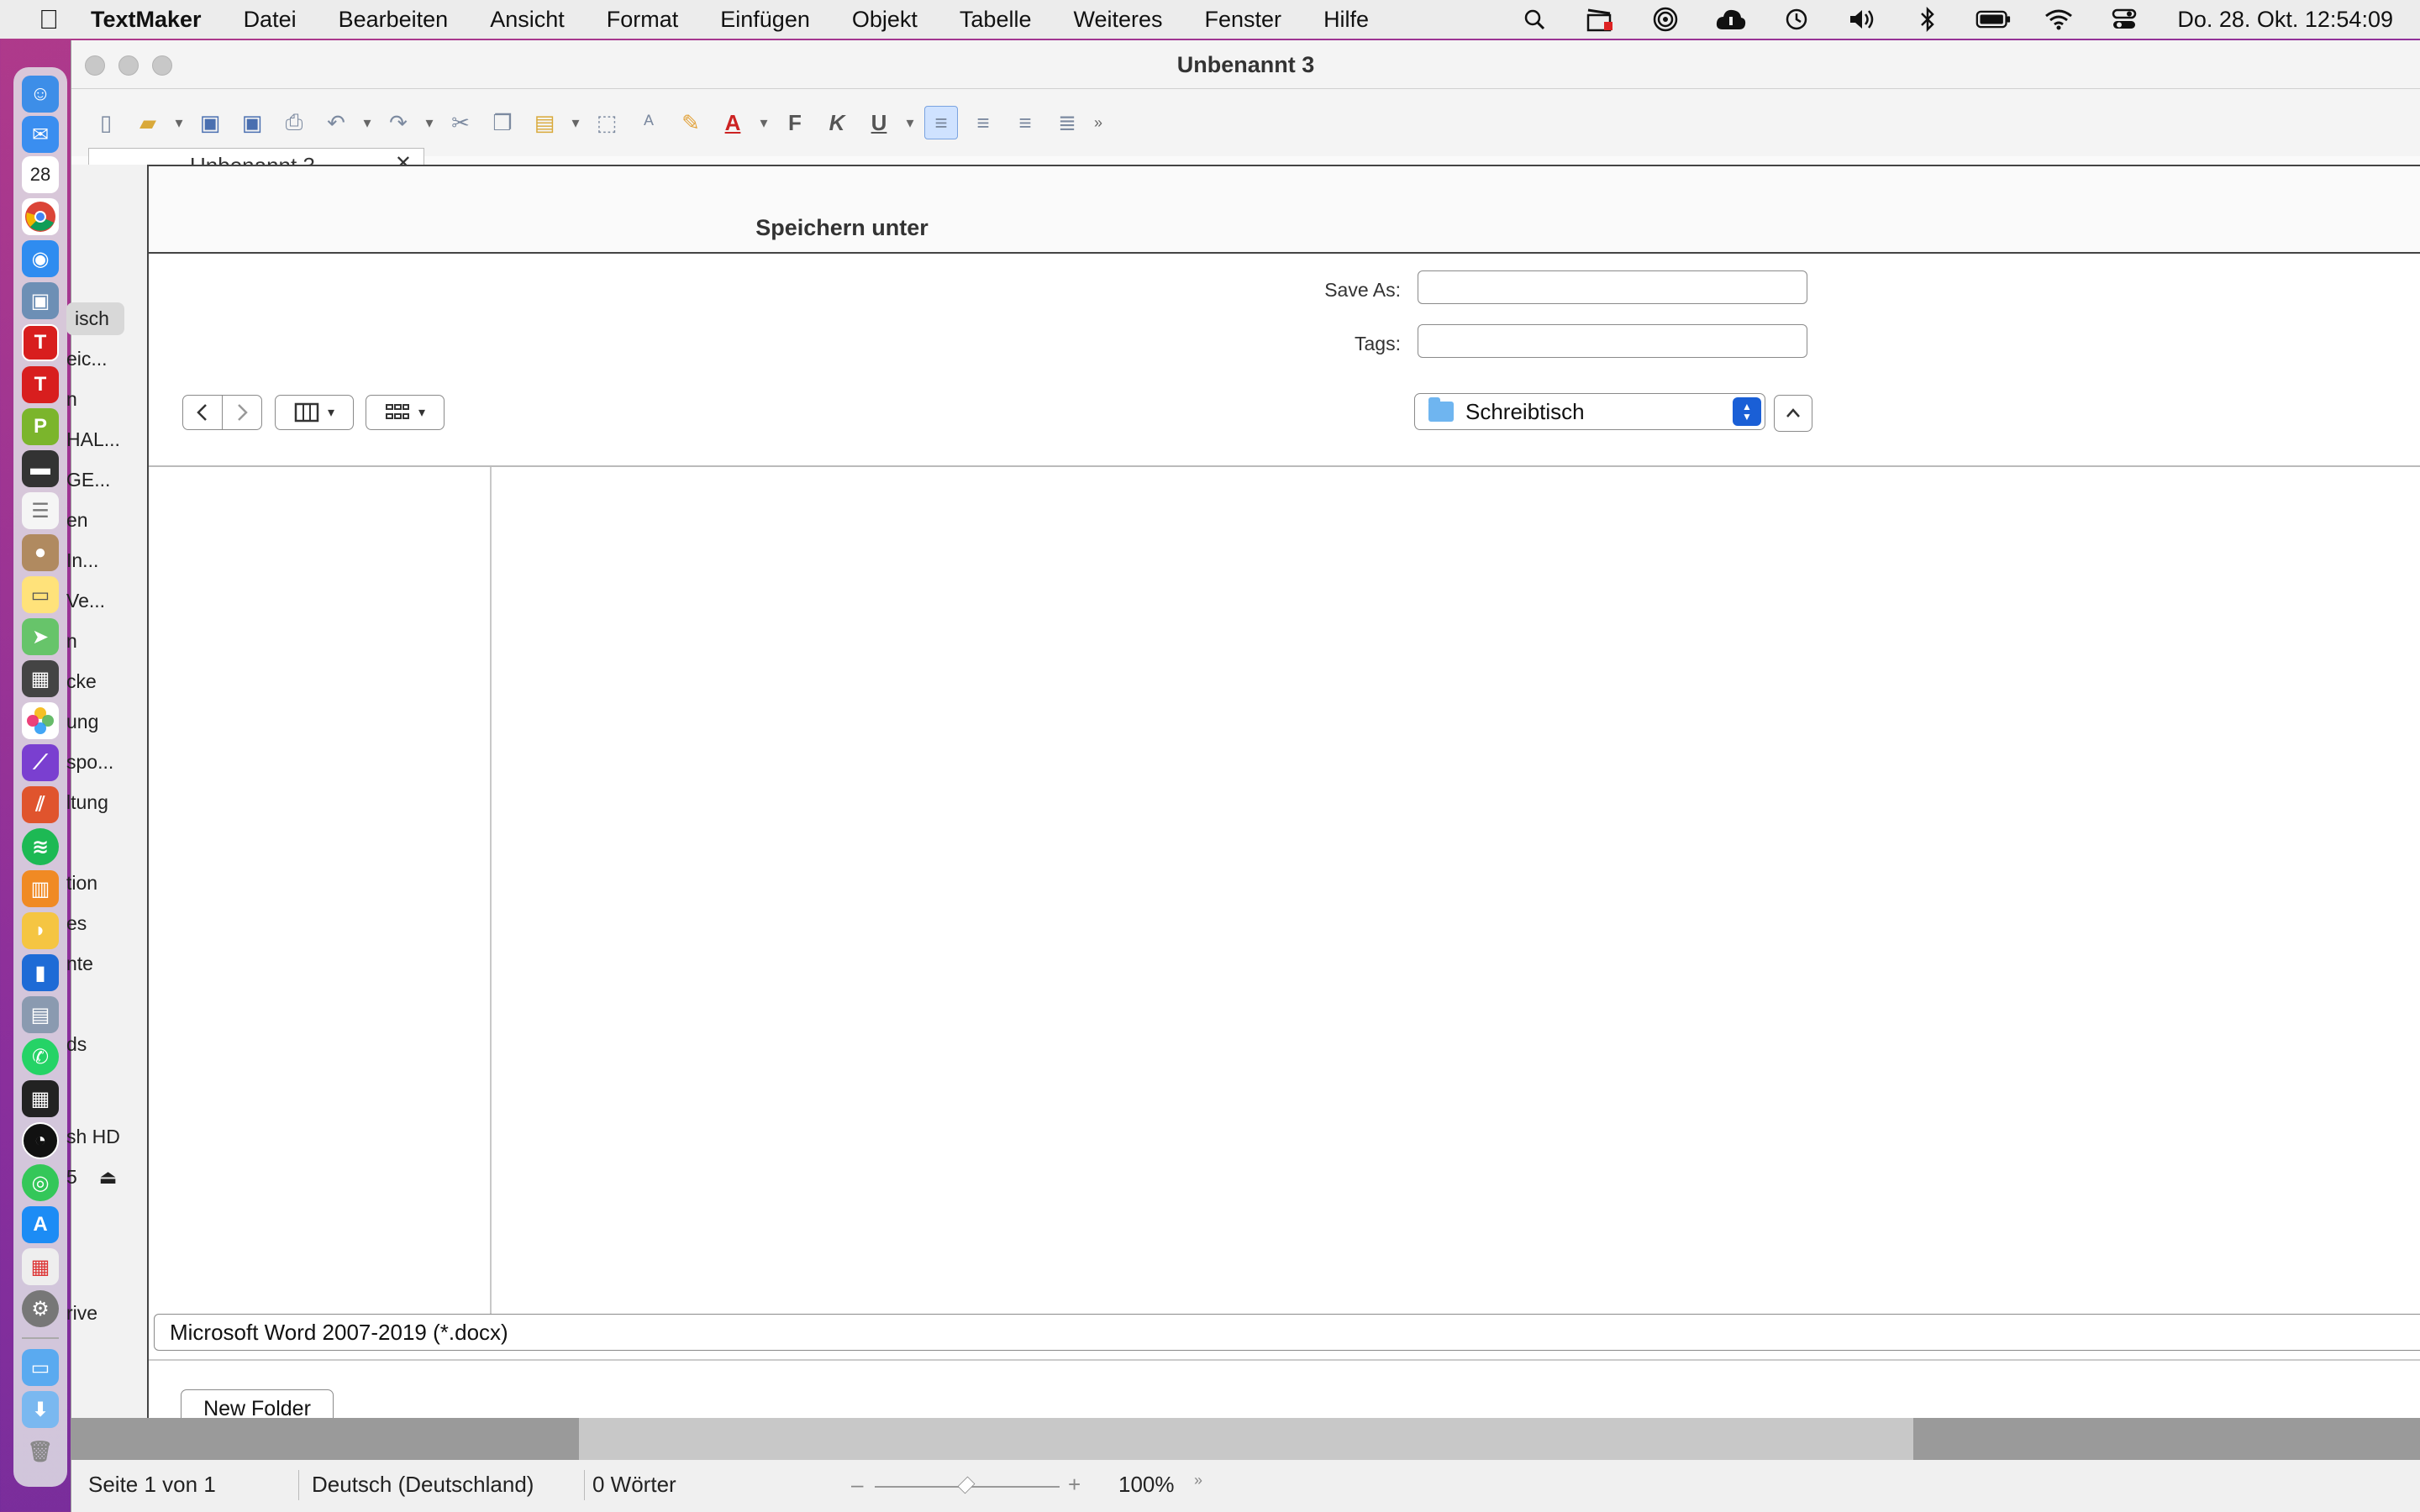 This screenshot has height=1512, width=2420. What do you see at coordinates (40, 888) in the screenshot?
I see `books-icon: ▥` at bounding box center [40, 888].